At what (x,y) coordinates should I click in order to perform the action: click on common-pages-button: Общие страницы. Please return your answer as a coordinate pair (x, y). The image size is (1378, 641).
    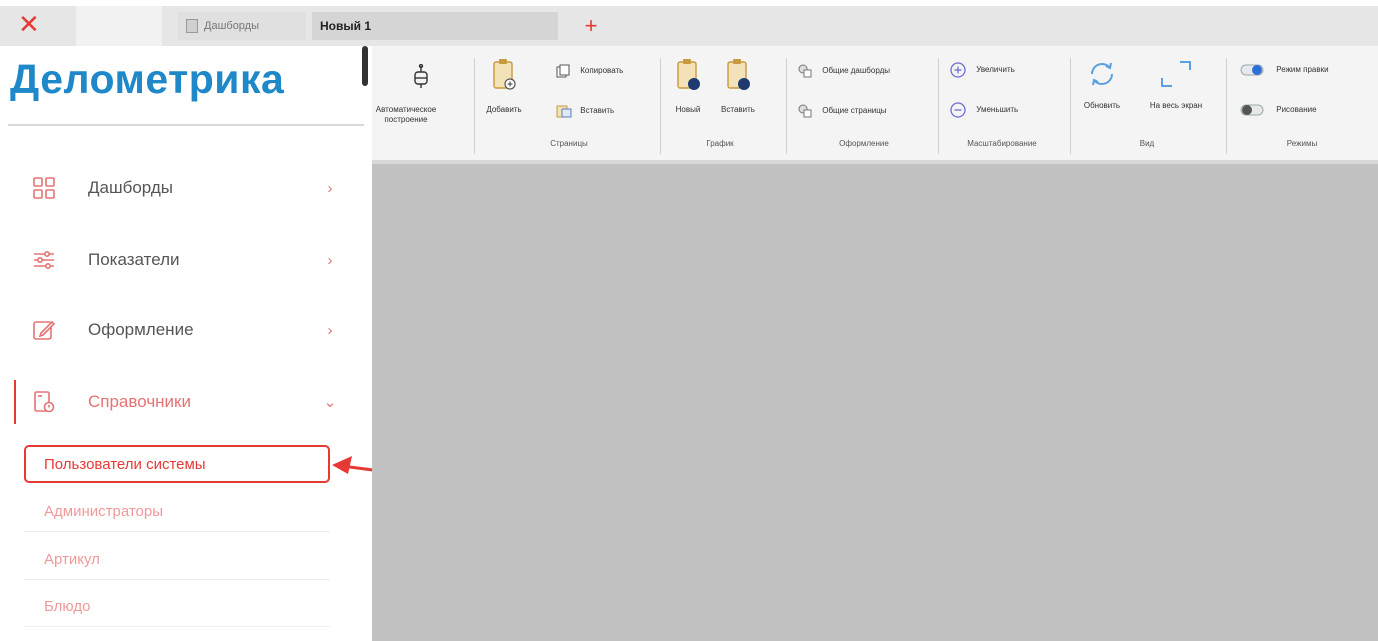
    Looking at the image, I should click on (842, 111).